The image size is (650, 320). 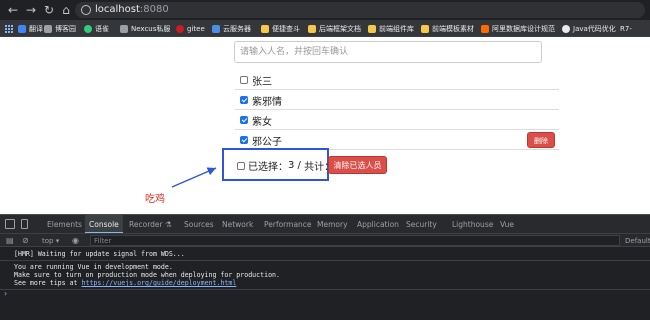 What do you see at coordinates (507, 224) in the screenshot?
I see `tab-vue: Vue` at bounding box center [507, 224].